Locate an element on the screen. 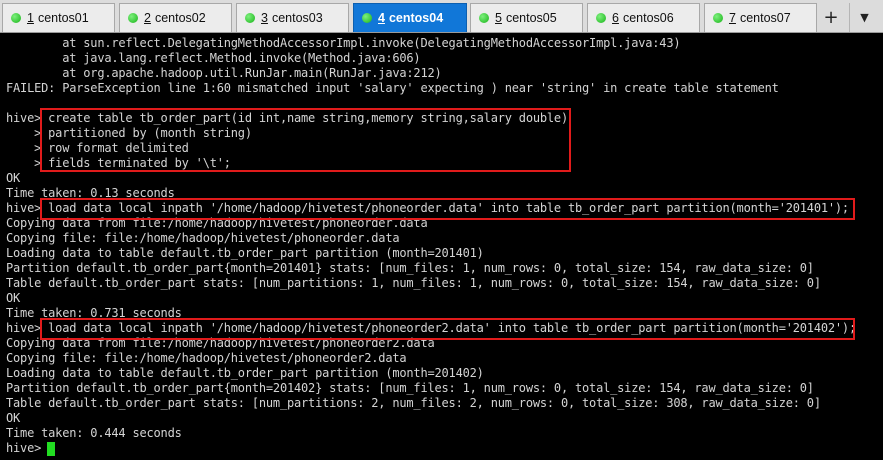 The width and height of the screenshot is (883, 460). tab-label: centos06 is located at coordinates (648, 18).